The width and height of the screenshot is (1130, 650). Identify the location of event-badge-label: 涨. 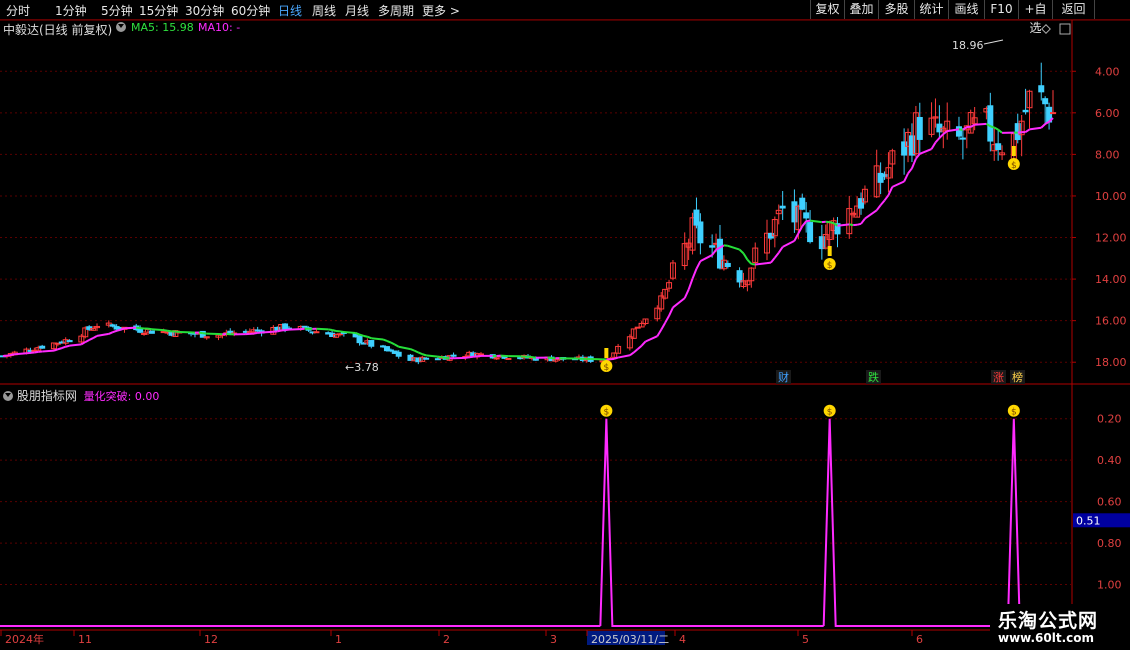
(998, 377).